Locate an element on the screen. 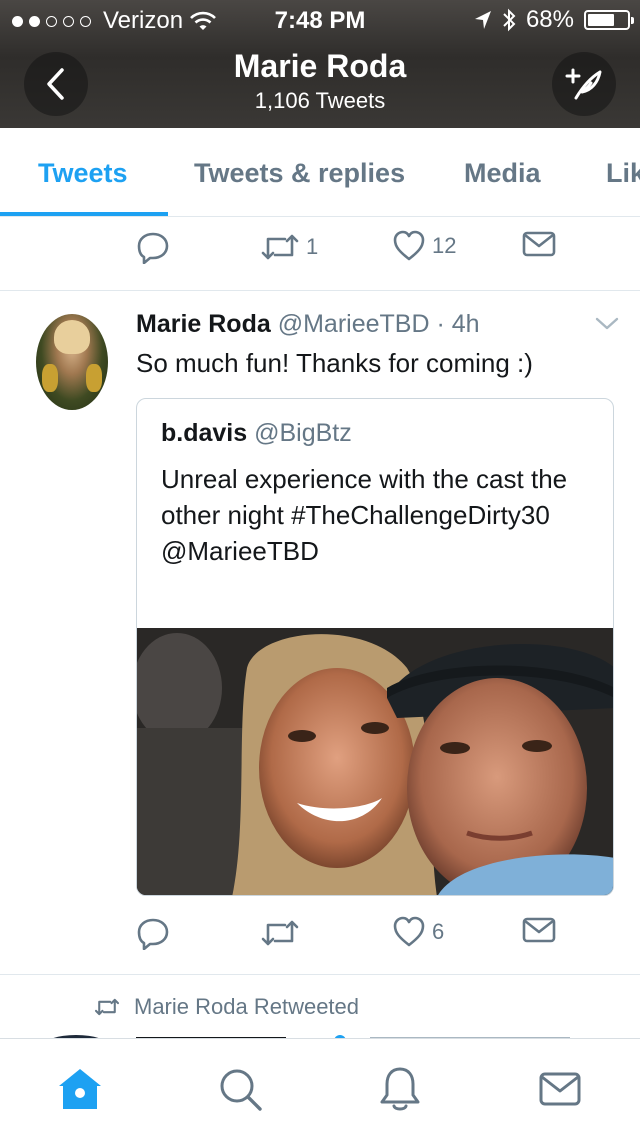  bluetooth-icon is located at coordinates (509, 20).